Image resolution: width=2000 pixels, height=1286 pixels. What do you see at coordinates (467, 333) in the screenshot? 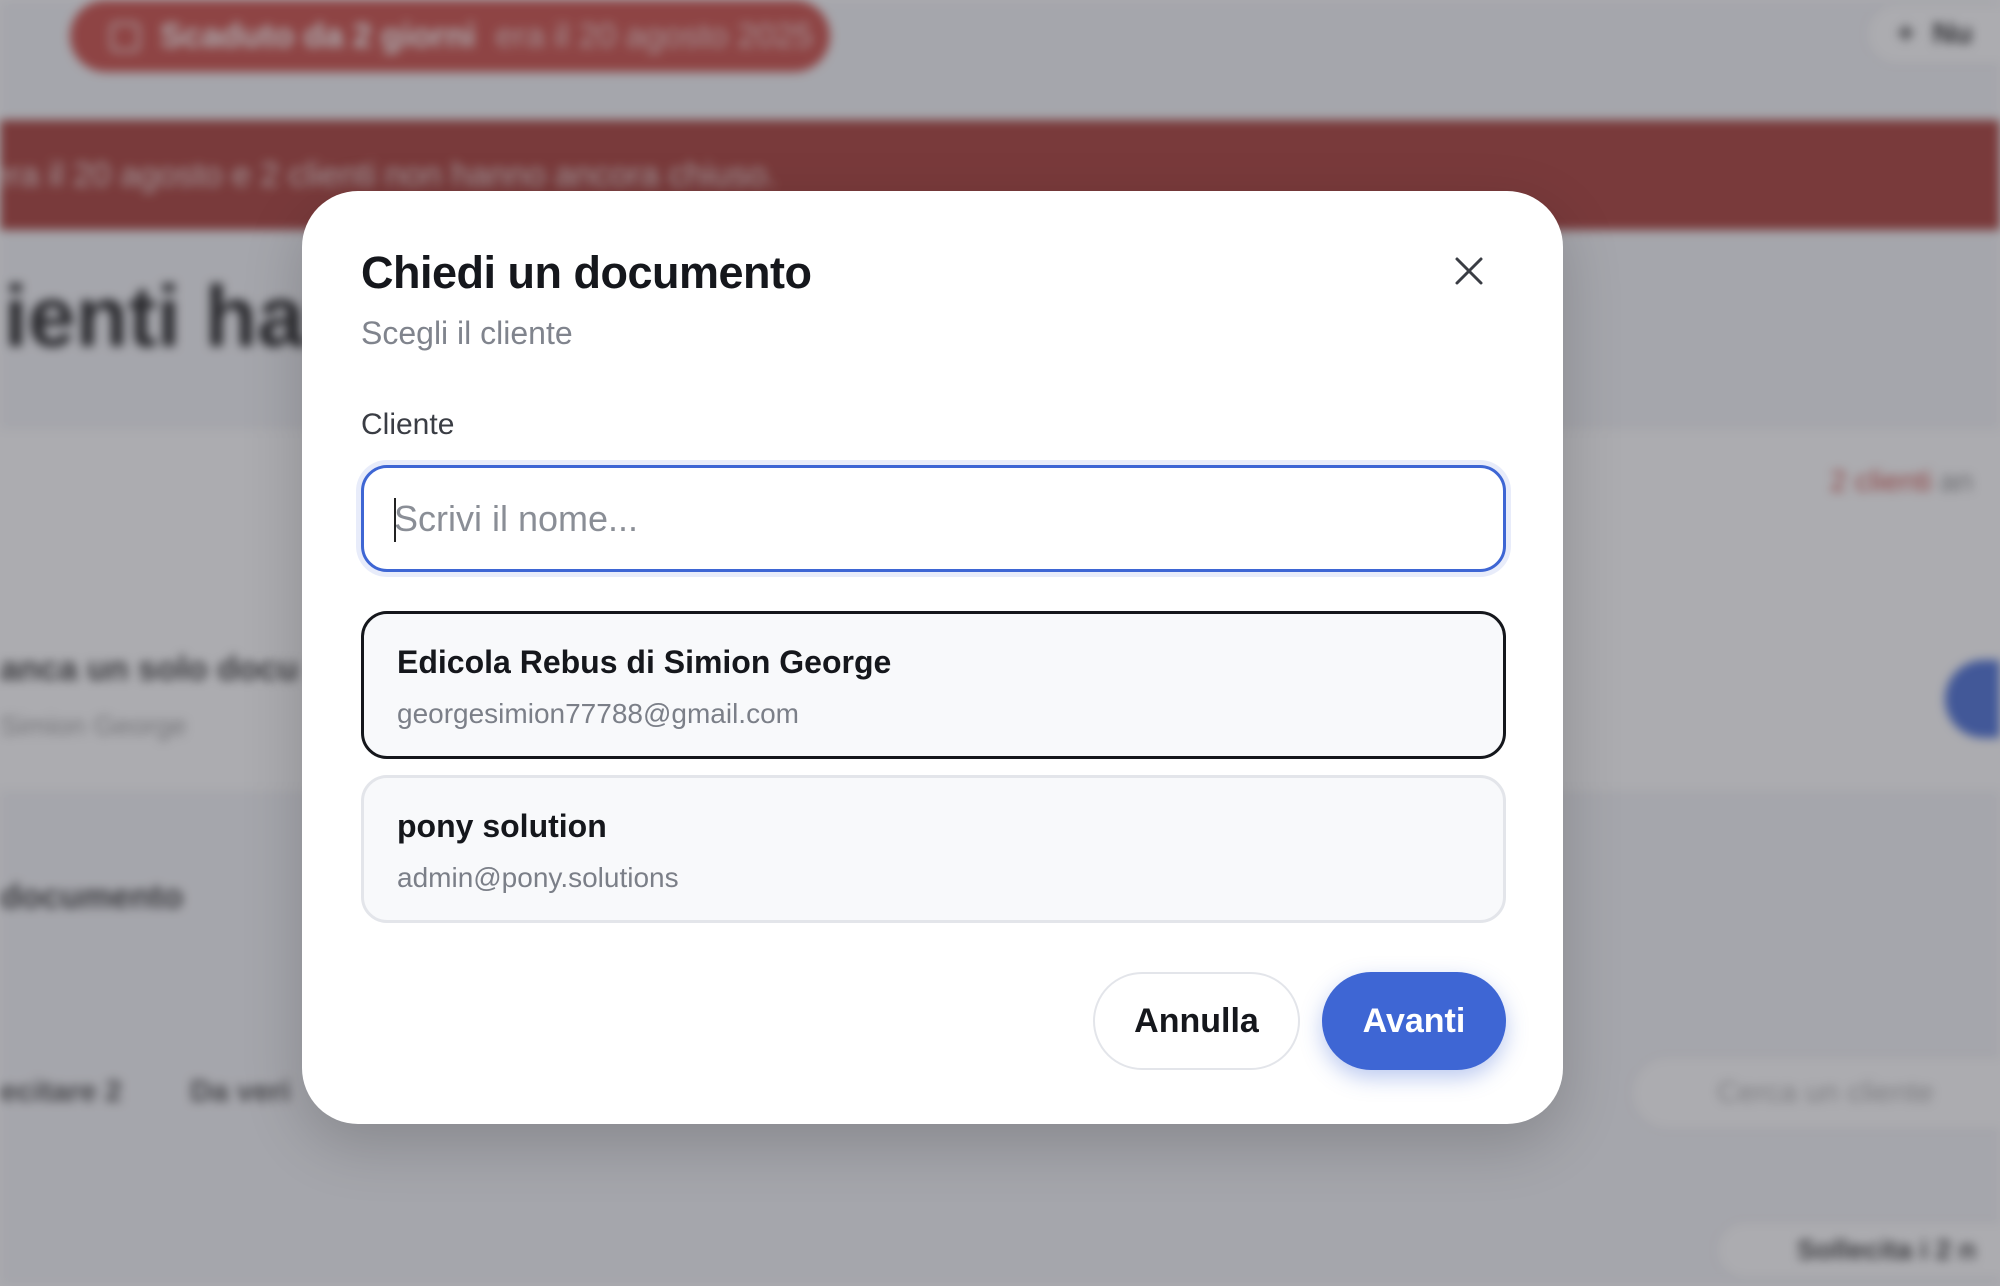
I see `dialog-subtitle: Scegli il cliente` at bounding box center [467, 333].